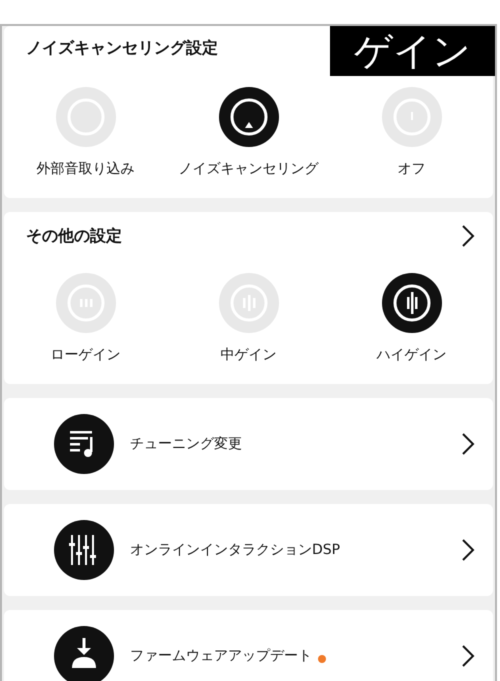 The image size is (500, 681). I want to click on menu-row: ファームウェアアップデート, so click(248, 645).